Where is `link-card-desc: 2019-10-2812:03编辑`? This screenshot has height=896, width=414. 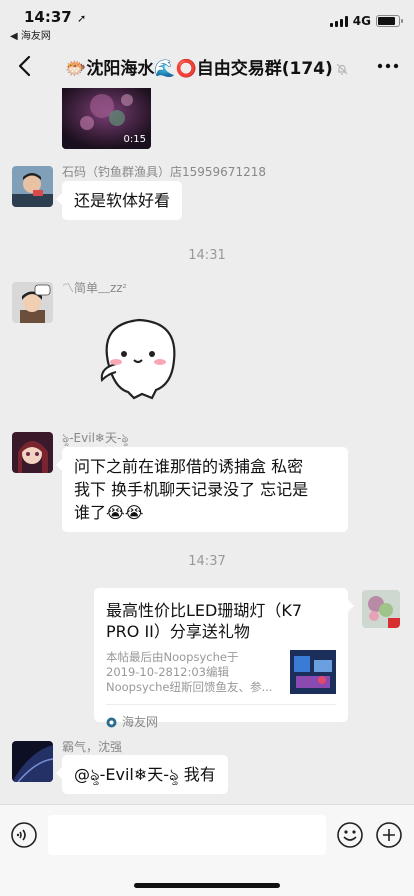
link-card-desc: 2019-10-2812:03编辑 is located at coordinates (167, 672).